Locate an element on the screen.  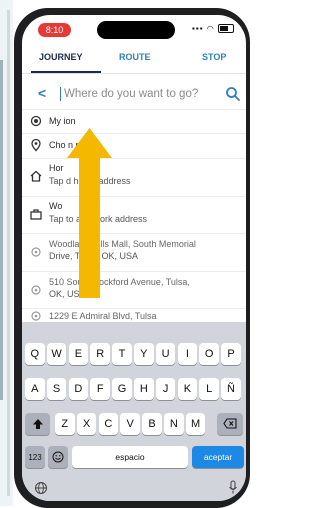
space-key: espacio is located at coordinates (130, 457).